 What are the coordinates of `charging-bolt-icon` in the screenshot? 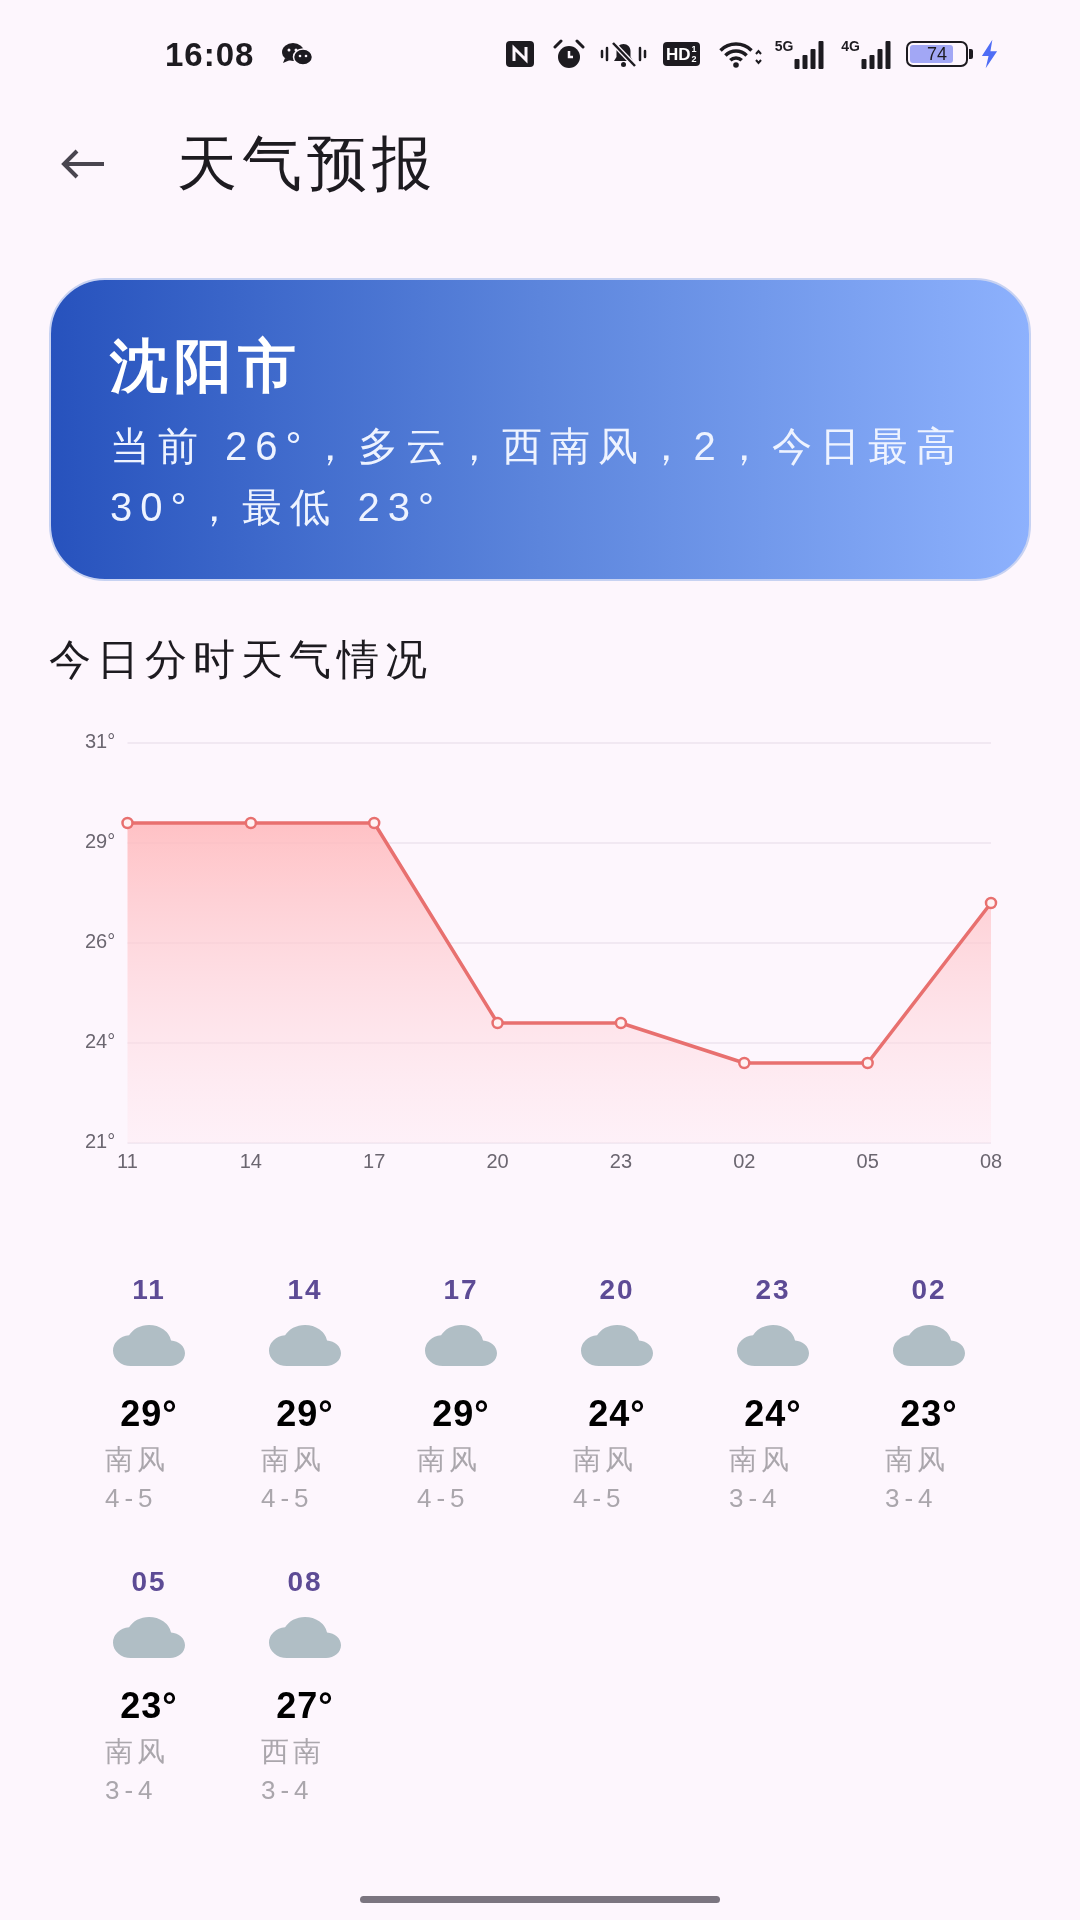 It's located at (989, 54).